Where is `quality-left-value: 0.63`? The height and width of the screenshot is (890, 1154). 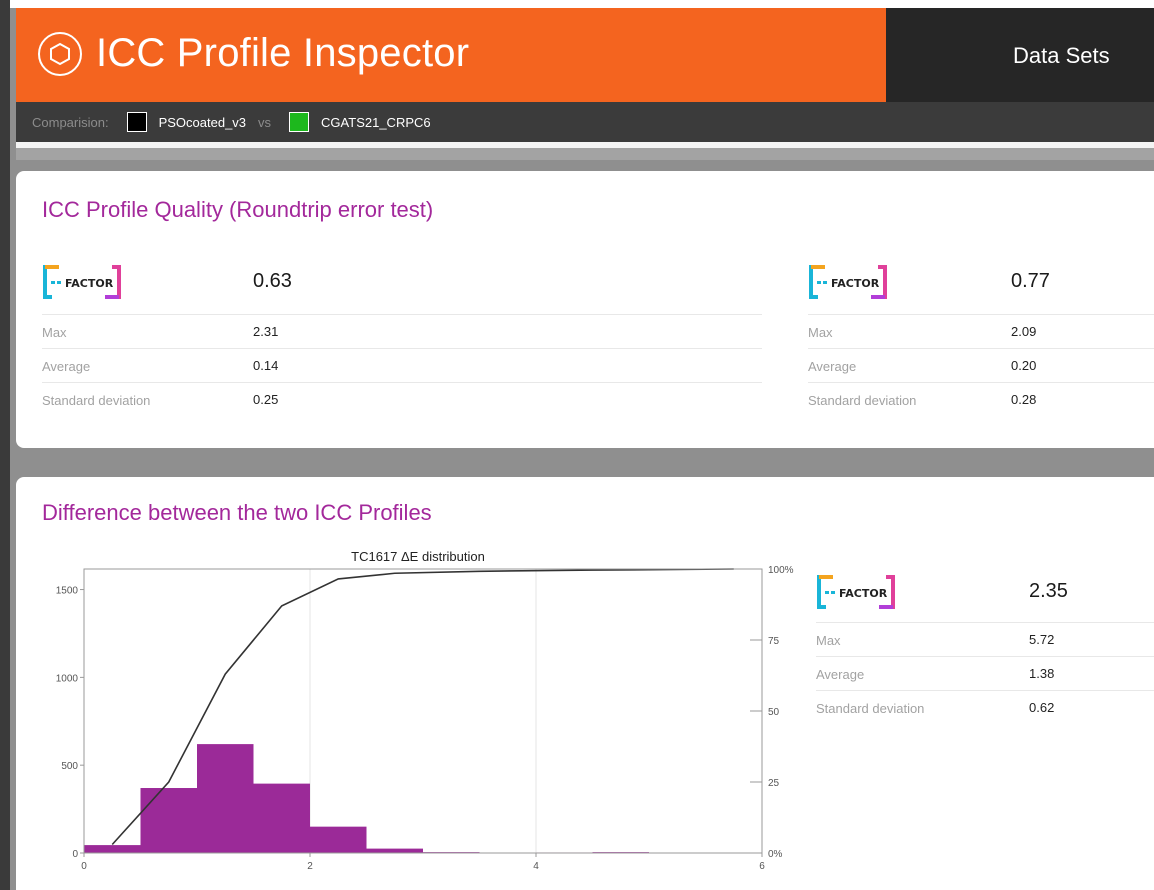 quality-left-value: 0.63 is located at coordinates (272, 281).